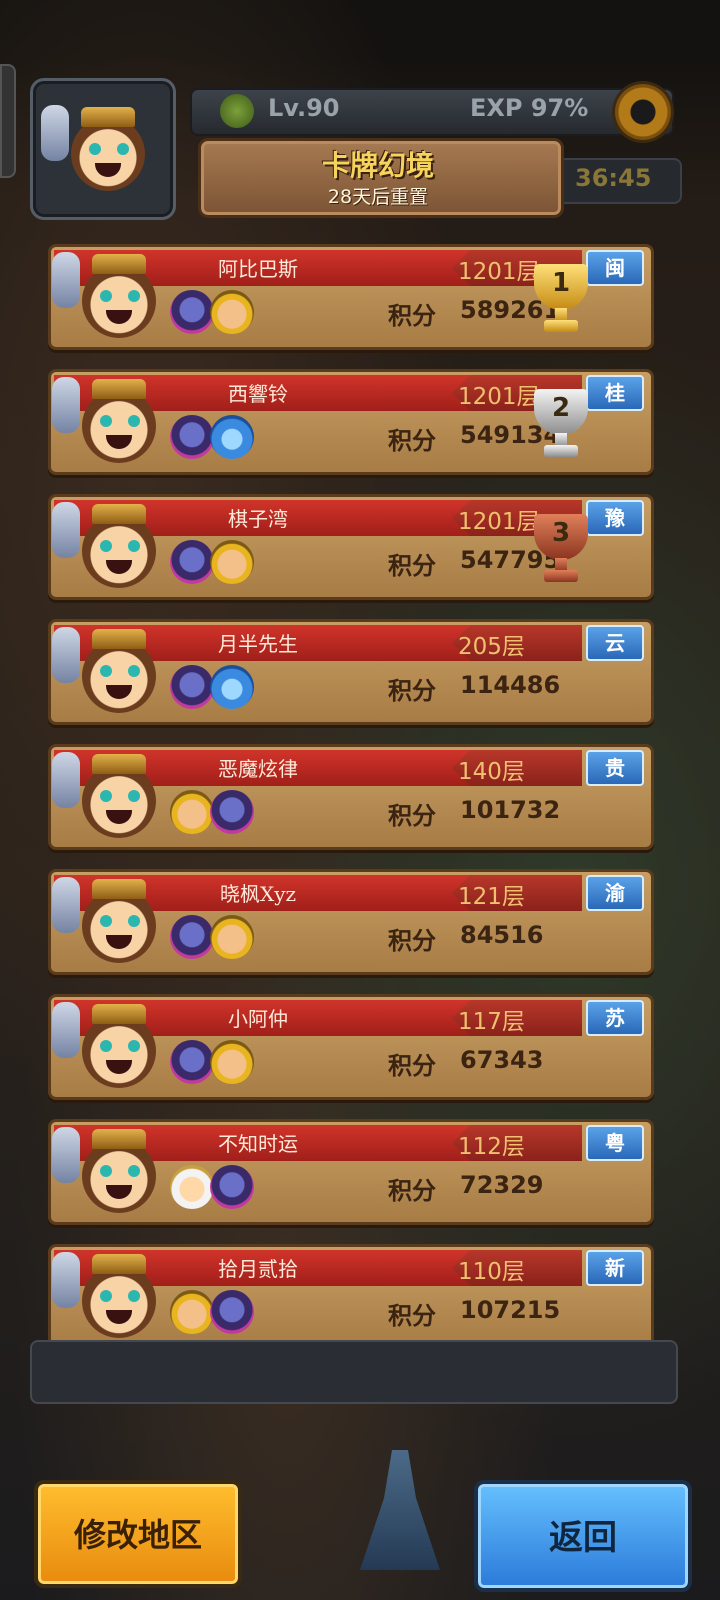 Image resolution: width=720 pixels, height=1600 pixels. I want to click on trophy-bronze-icon: 3, so click(561, 548).